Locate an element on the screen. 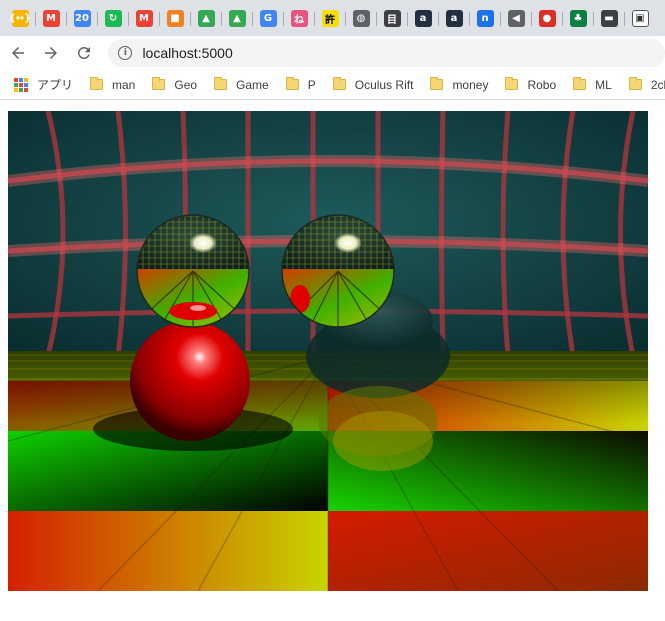  tab-strip: {↔} M 20 ↻ M ■ ▲ ▲ G ね許 ◍ 目 a a n ◀ ● ♣ ▬ ▣ is located at coordinates (332, 18).